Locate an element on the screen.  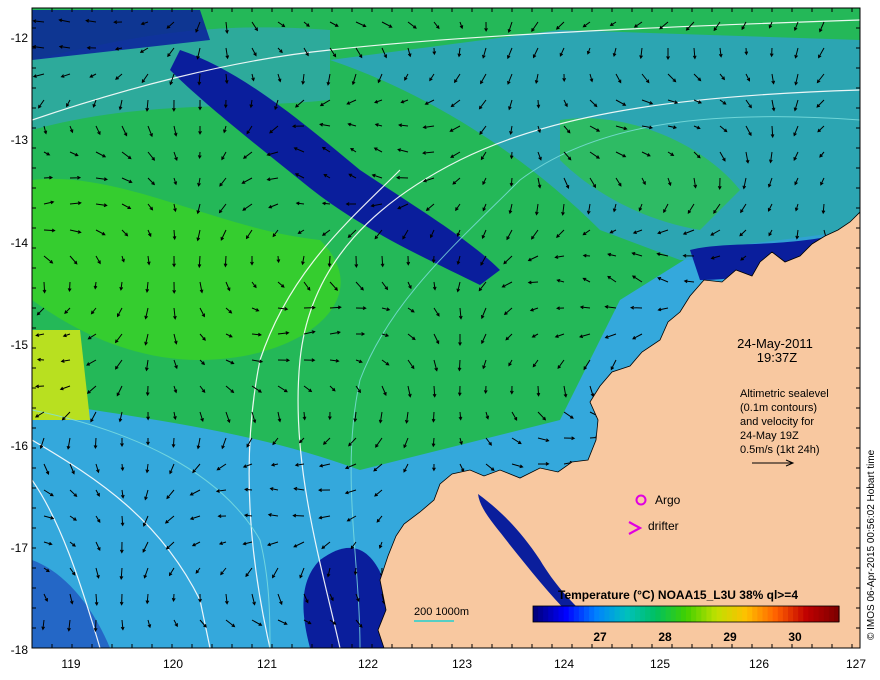
lon-tick: 123 is located at coordinates (462, 664).